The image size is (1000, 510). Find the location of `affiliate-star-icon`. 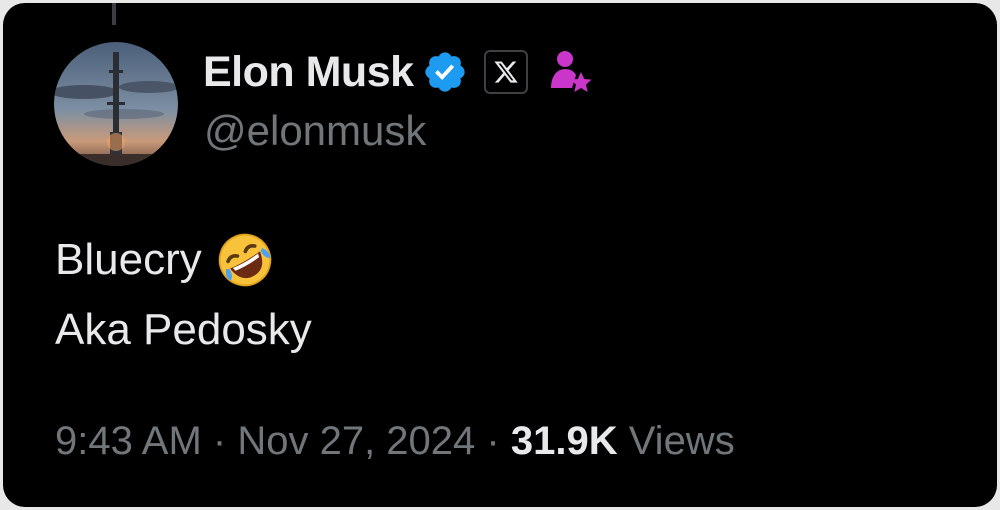

affiliate-star-icon is located at coordinates (570, 72).